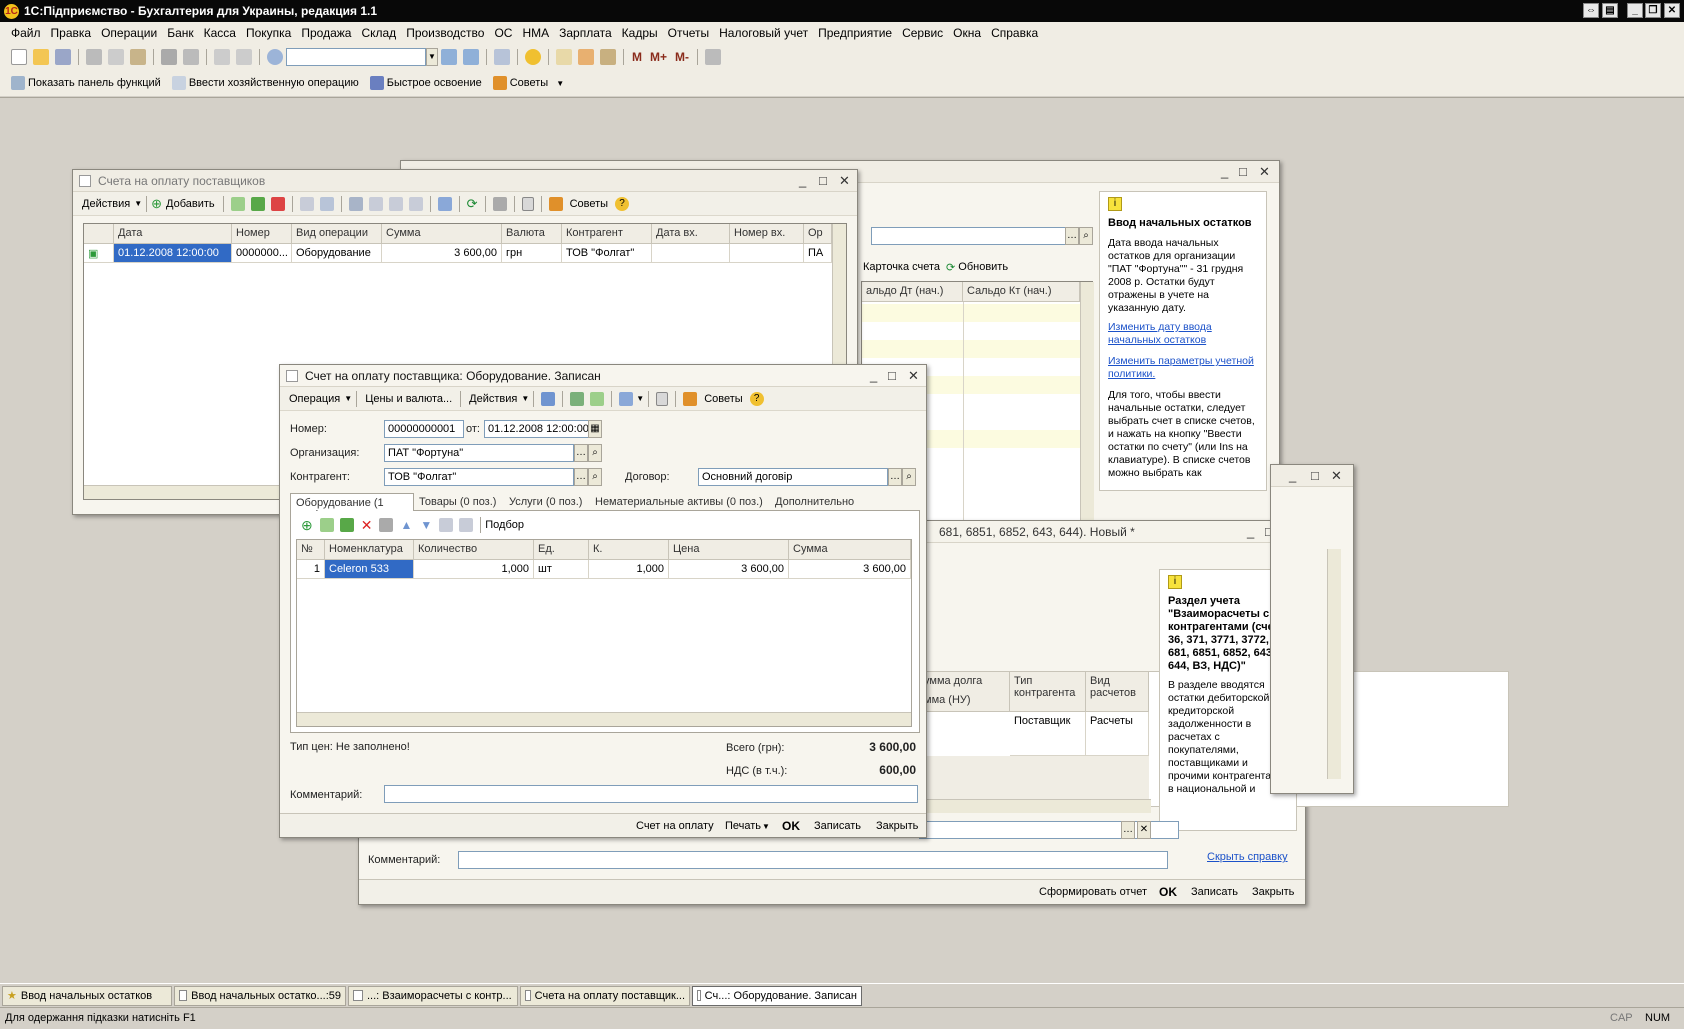 The height and width of the screenshot is (1029, 1684). What do you see at coordinates (537, 429) in the screenshot?
I see `date-input: 01.12.2008 12:00:00` at bounding box center [537, 429].